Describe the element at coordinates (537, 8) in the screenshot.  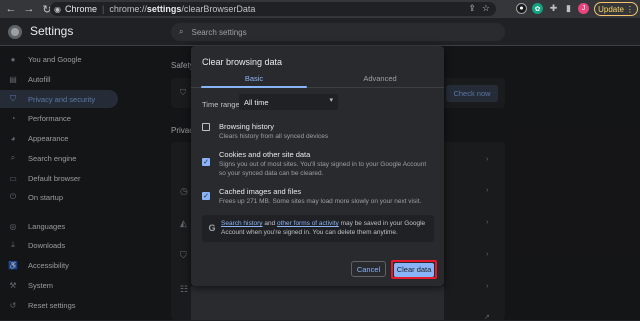
I see `extension-green-icon: ✿` at that location.